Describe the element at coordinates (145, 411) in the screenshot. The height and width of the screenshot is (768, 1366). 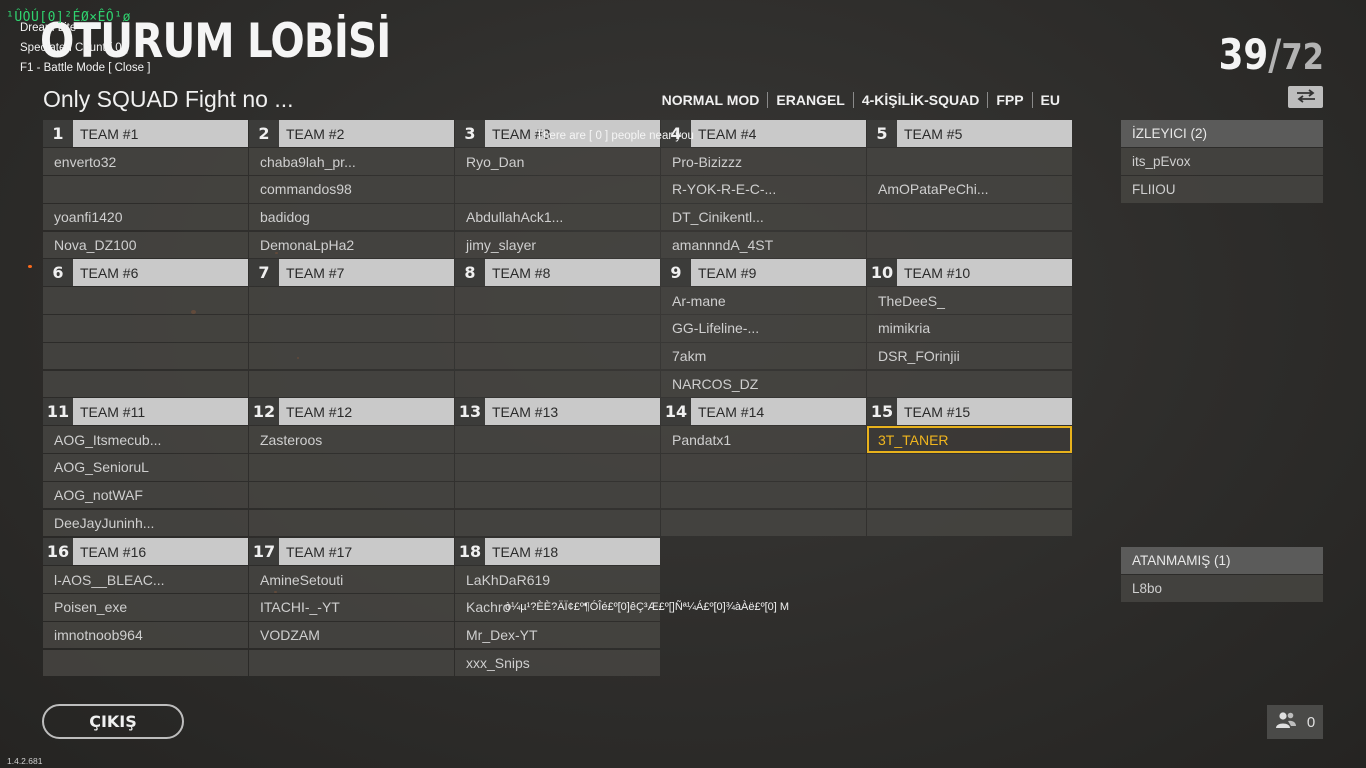
I see `team-header: 11 TEAM #11` at that location.